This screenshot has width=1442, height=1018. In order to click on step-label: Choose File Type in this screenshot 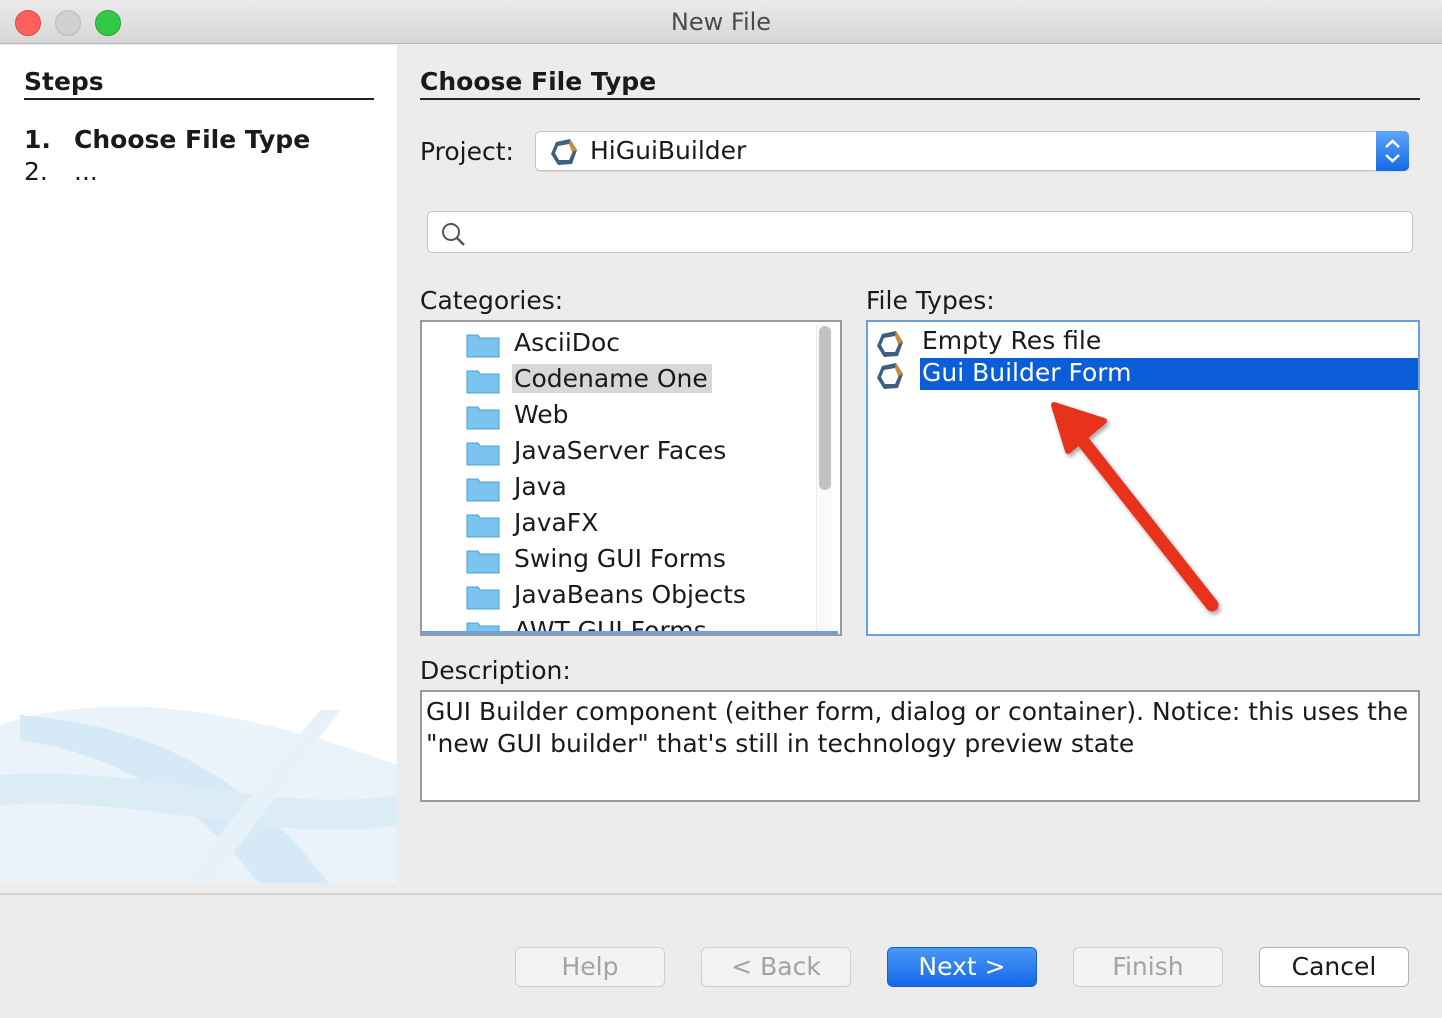, I will do `click(192, 139)`.